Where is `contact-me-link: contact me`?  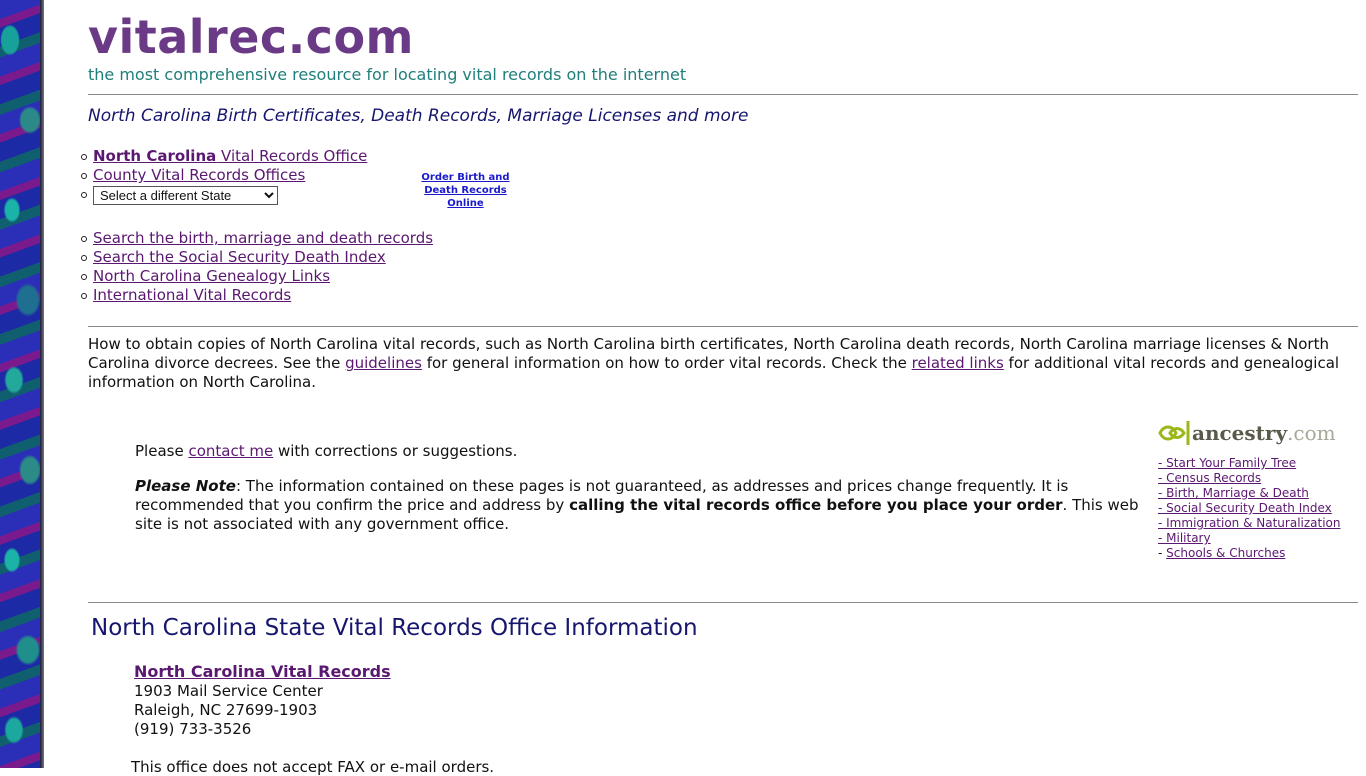
contact-me-link: contact me is located at coordinates (230, 451).